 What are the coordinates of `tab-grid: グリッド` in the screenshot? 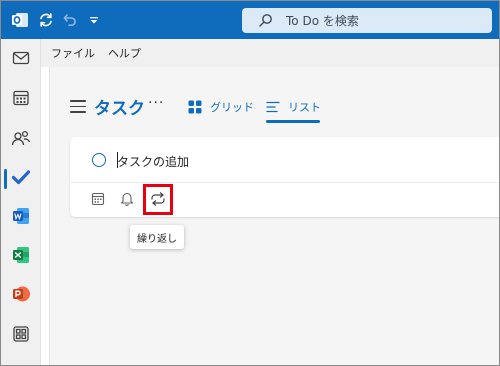 It's located at (221, 109).